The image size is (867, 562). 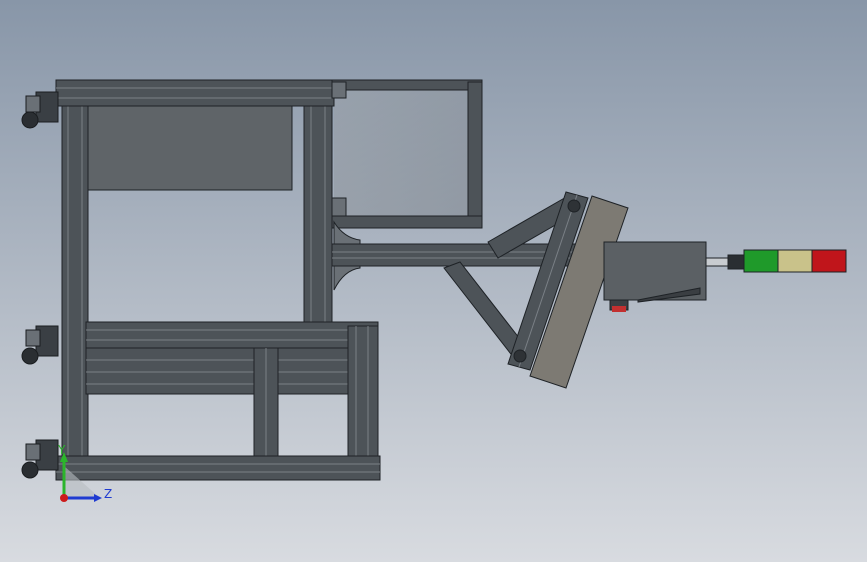 What do you see at coordinates (717, 262) in the screenshot?
I see `stack-light-pole` at bounding box center [717, 262].